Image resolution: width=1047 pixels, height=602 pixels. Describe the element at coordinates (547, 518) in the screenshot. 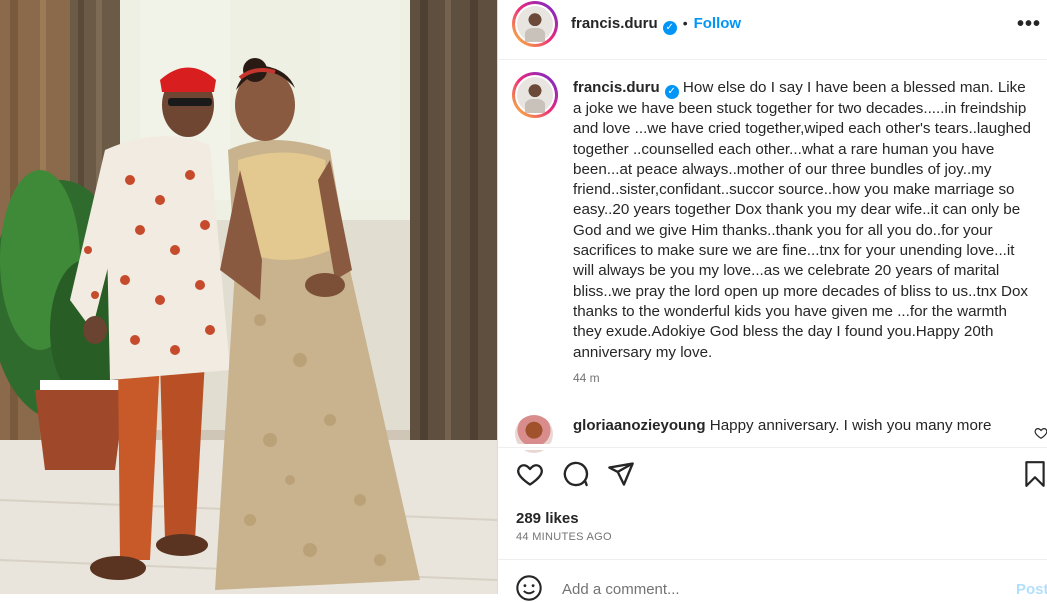

I see `likes-count: 289 likes` at that location.